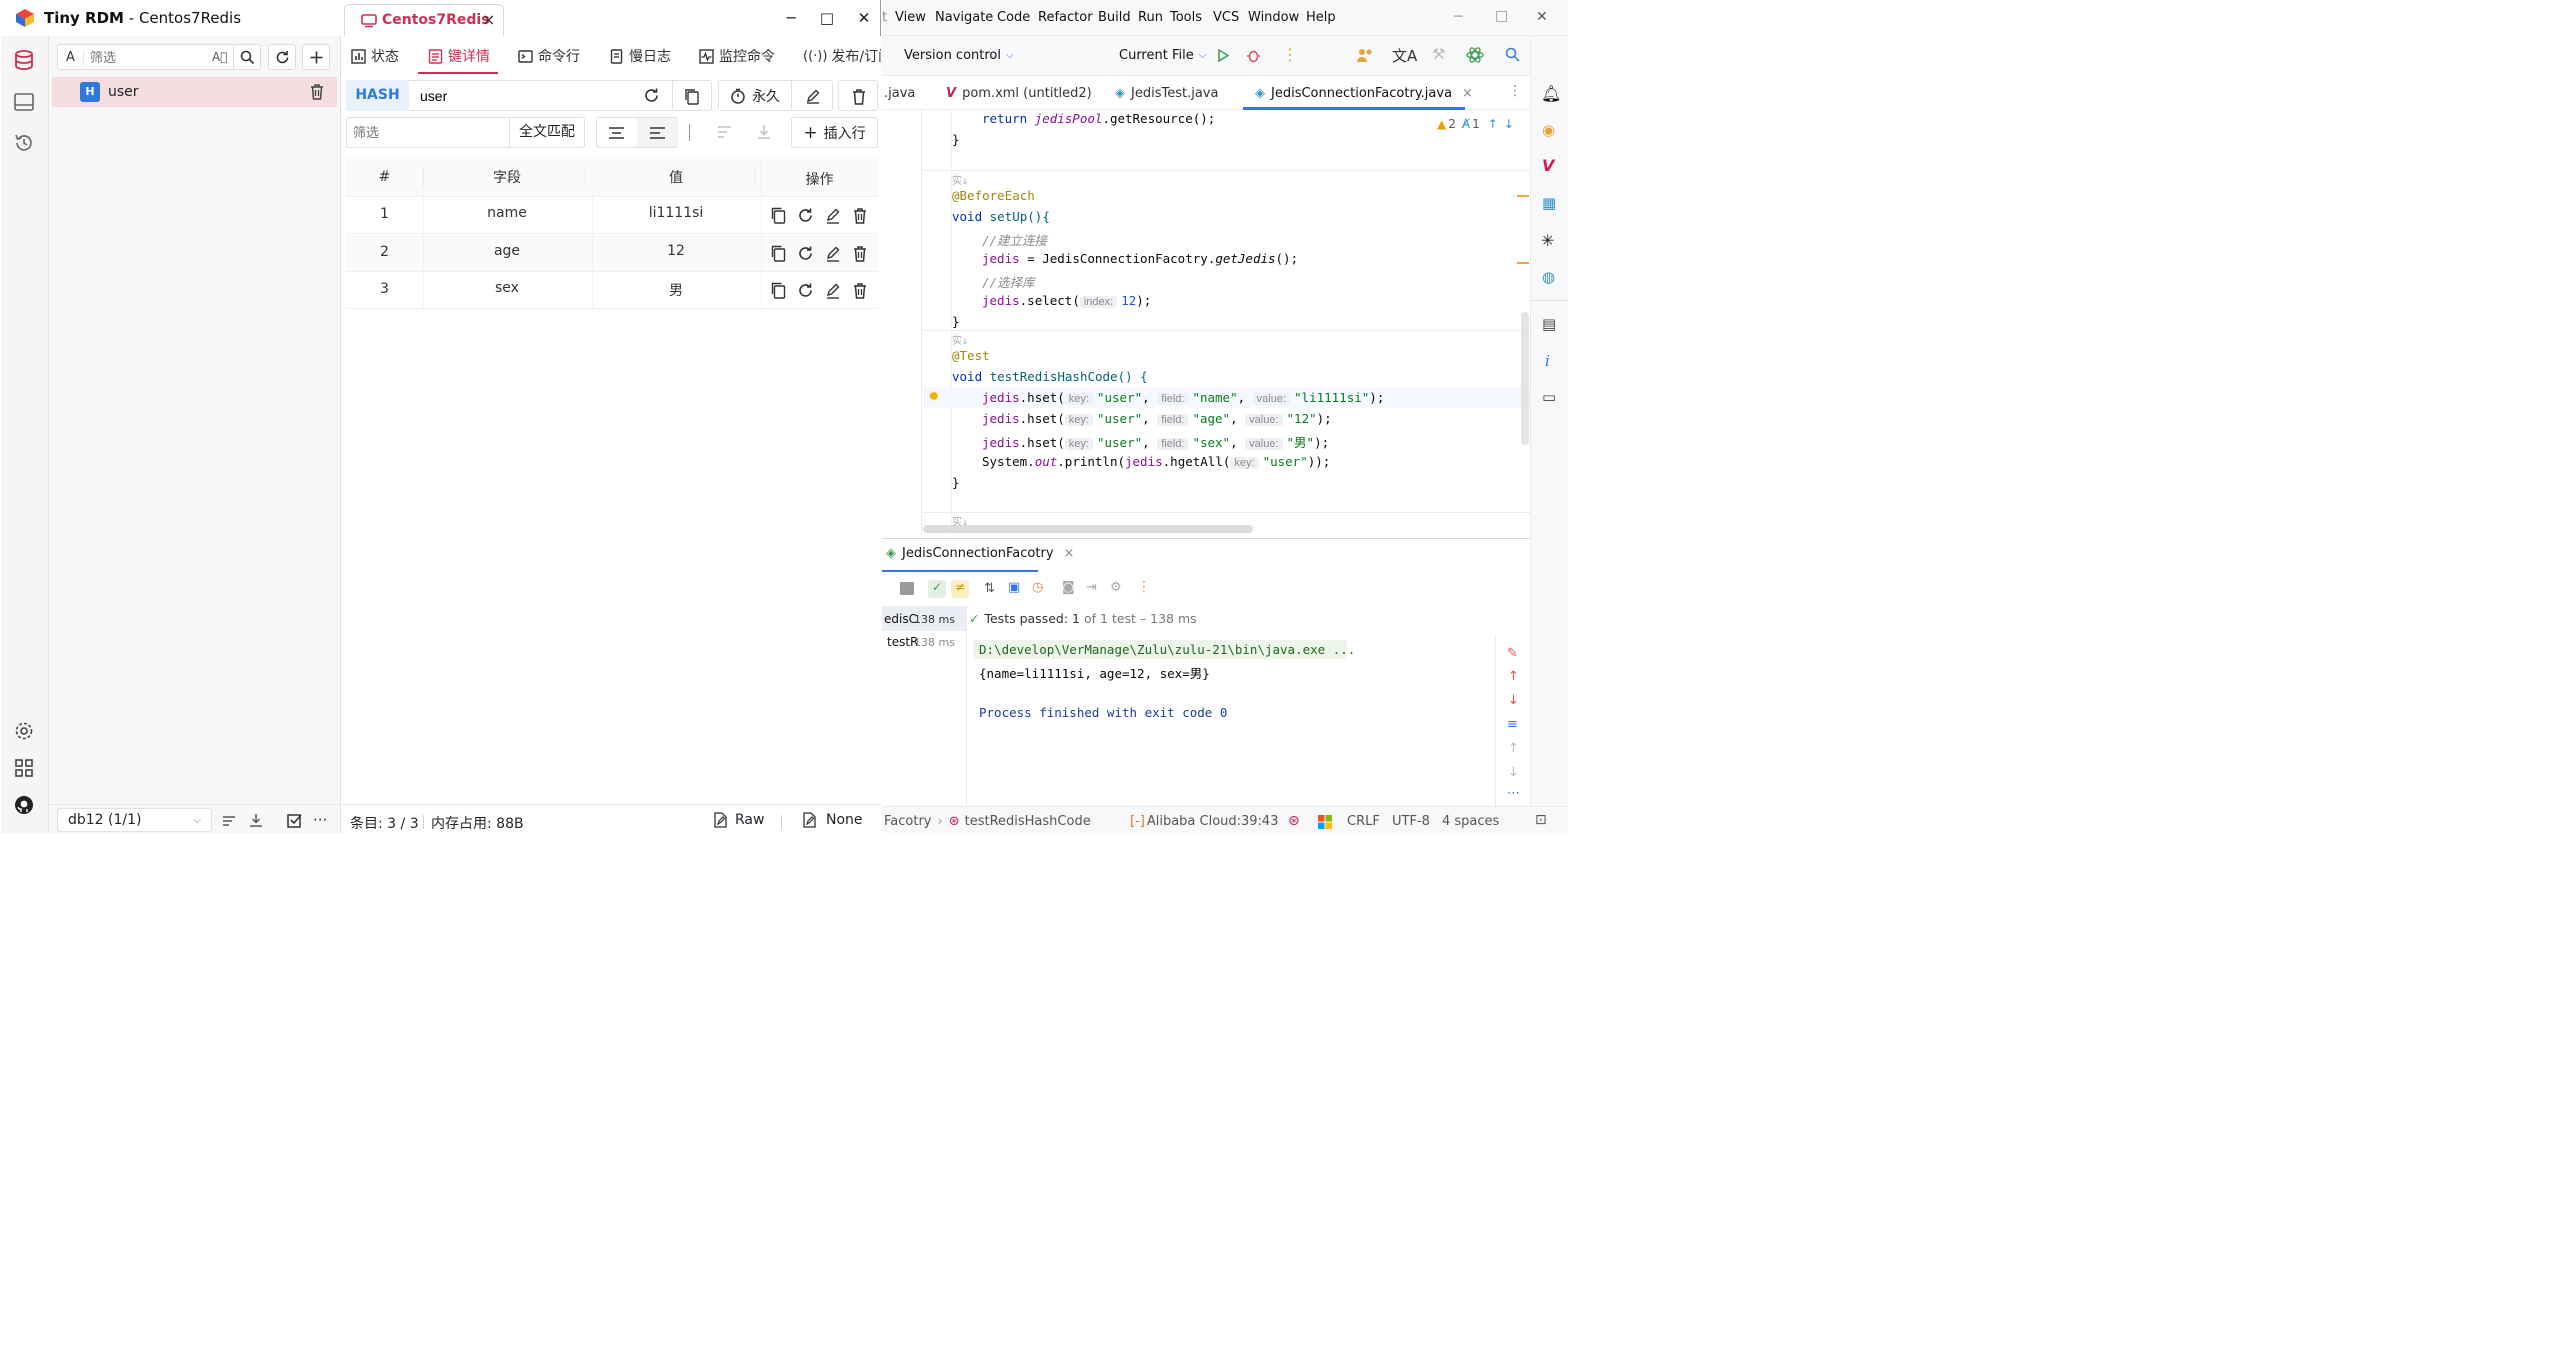 The width and height of the screenshot is (2559, 1360). What do you see at coordinates (791, 18) in the screenshot?
I see `minimize-button: ─` at bounding box center [791, 18].